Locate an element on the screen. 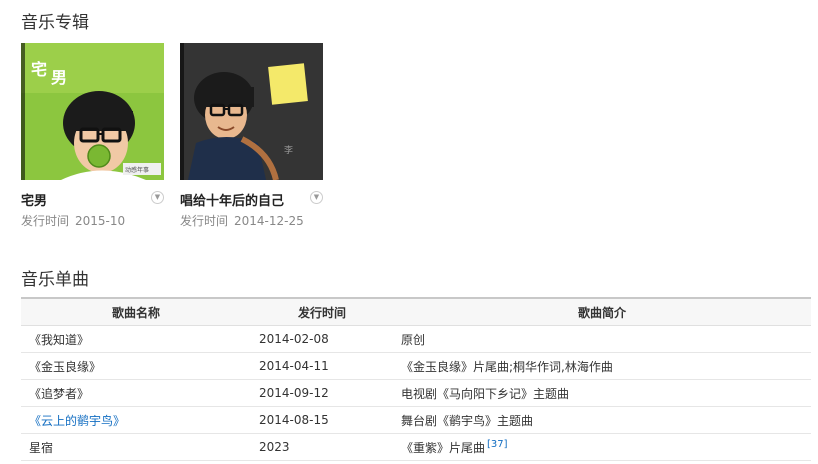 This screenshot has height=464, width=818. song-name: 《追梦者》 is located at coordinates (59, 393).